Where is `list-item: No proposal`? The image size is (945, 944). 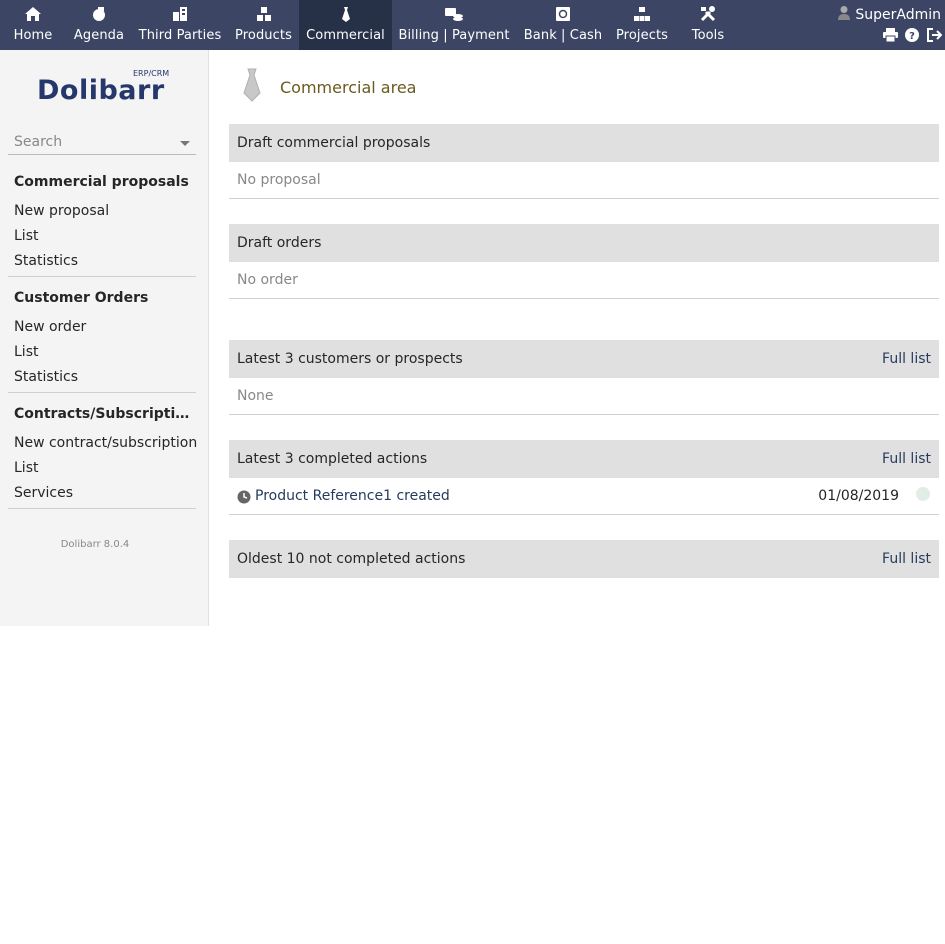 list-item: No proposal is located at coordinates (584, 180).